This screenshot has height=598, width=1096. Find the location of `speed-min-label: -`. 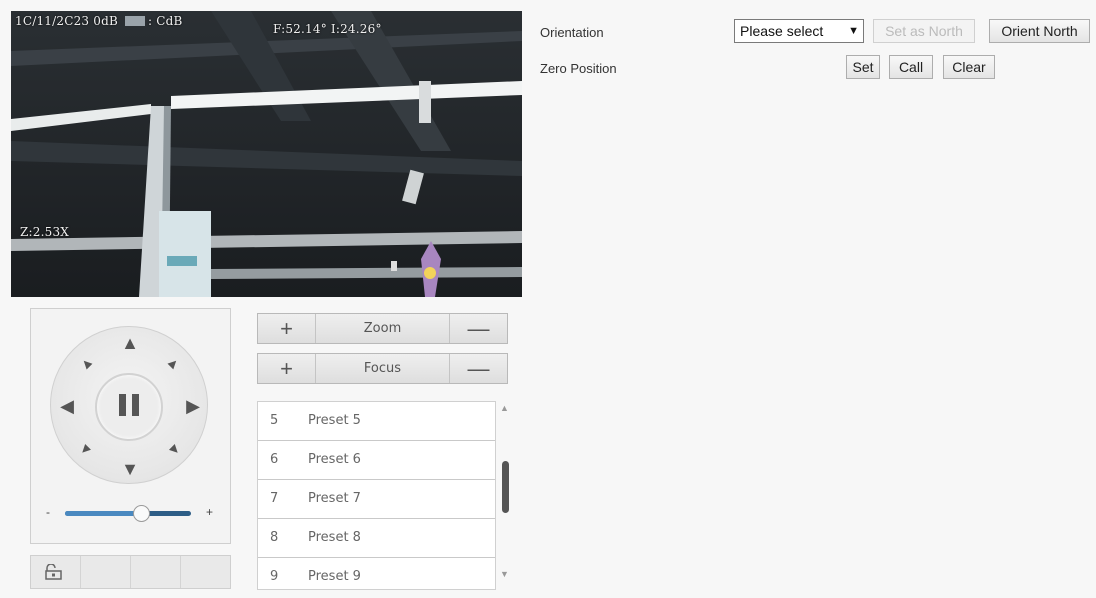

speed-min-label: - is located at coordinates (48, 512).